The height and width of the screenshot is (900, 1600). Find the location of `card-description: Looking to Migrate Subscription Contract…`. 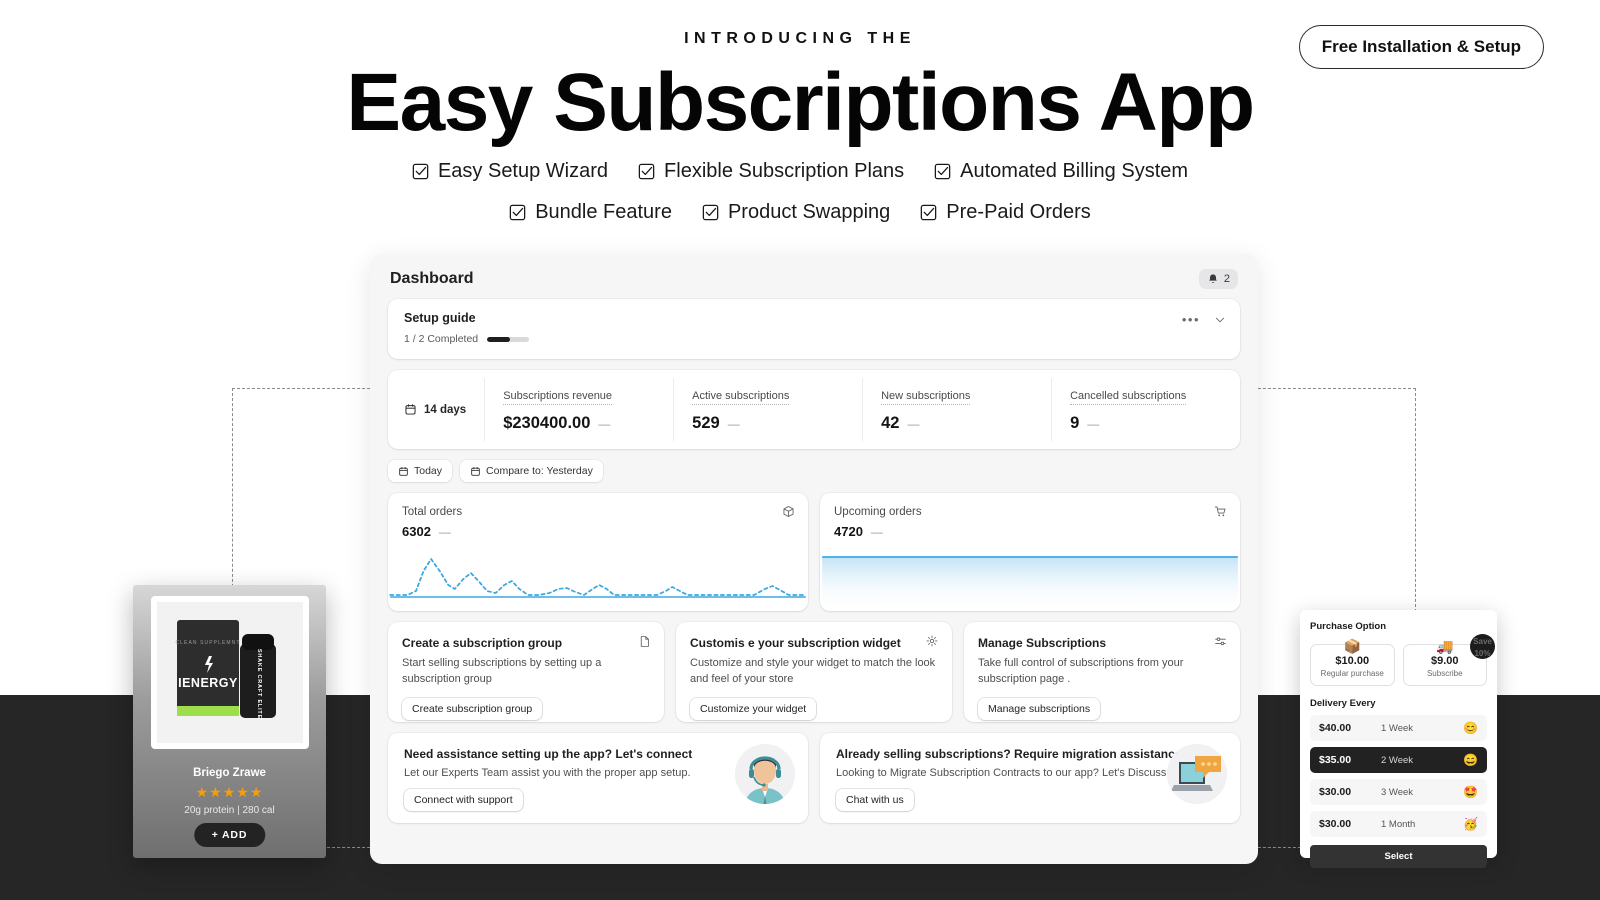

card-description: Looking to Migrate Subscription Contract… is located at coordinates (1003, 773).